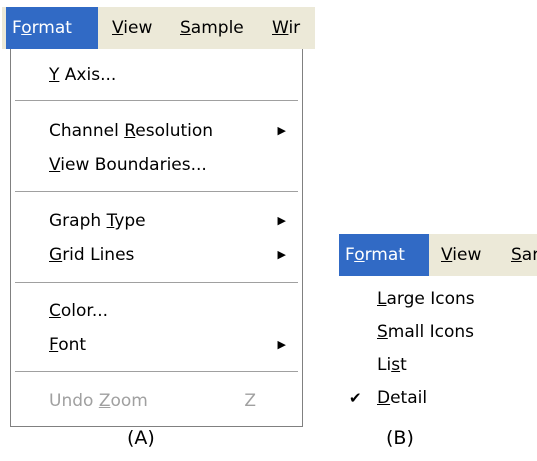 The image size is (537, 461). I want to click on menubar-a: Format View Sample Wir, so click(158, 28).